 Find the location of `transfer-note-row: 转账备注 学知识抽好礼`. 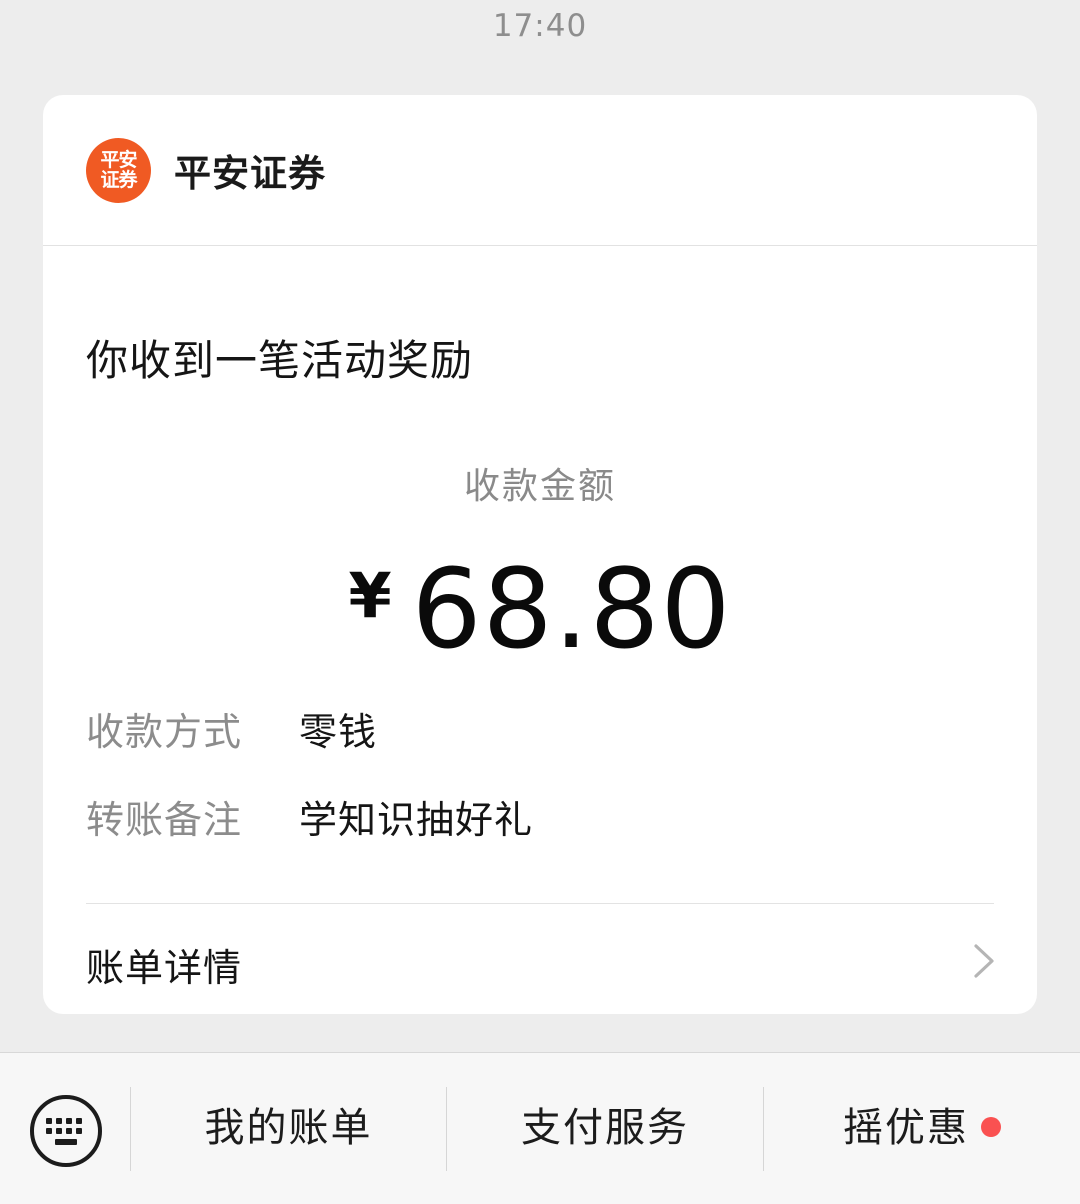

transfer-note-row: 转账备注 学知识抽好礼 is located at coordinates (309, 816).